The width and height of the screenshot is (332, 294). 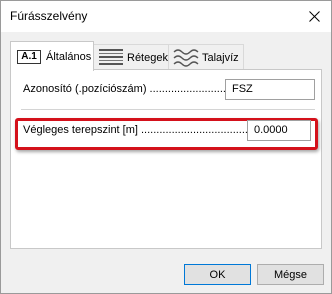 I want to click on ok-button: OK, so click(x=217, y=274).